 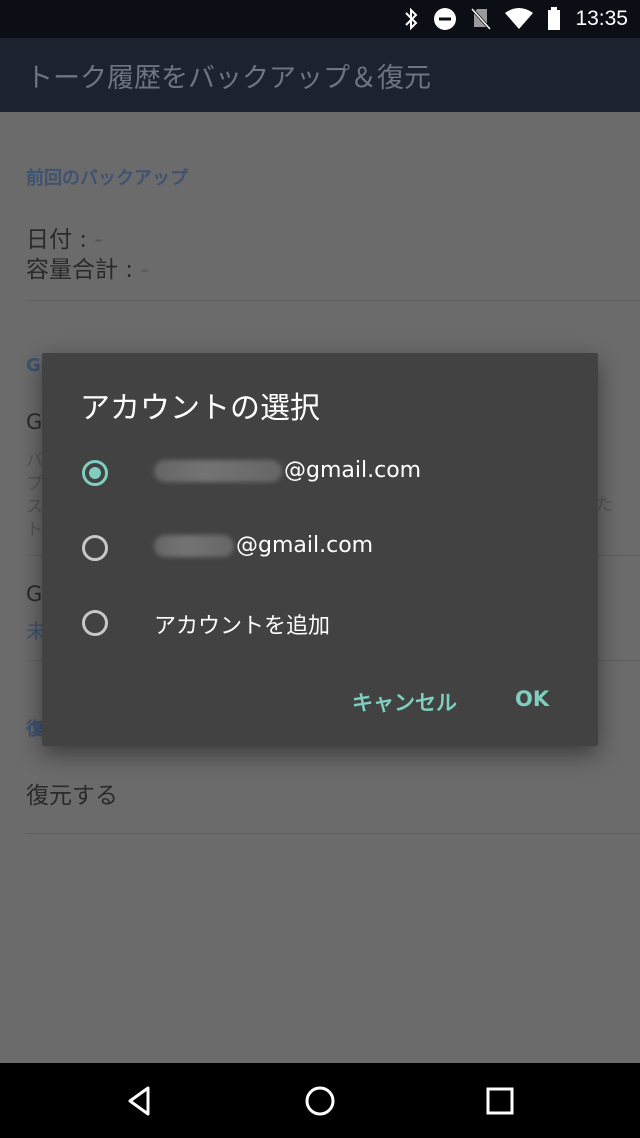 What do you see at coordinates (144, 270) in the screenshot?
I see `backup-size-value: -` at bounding box center [144, 270].